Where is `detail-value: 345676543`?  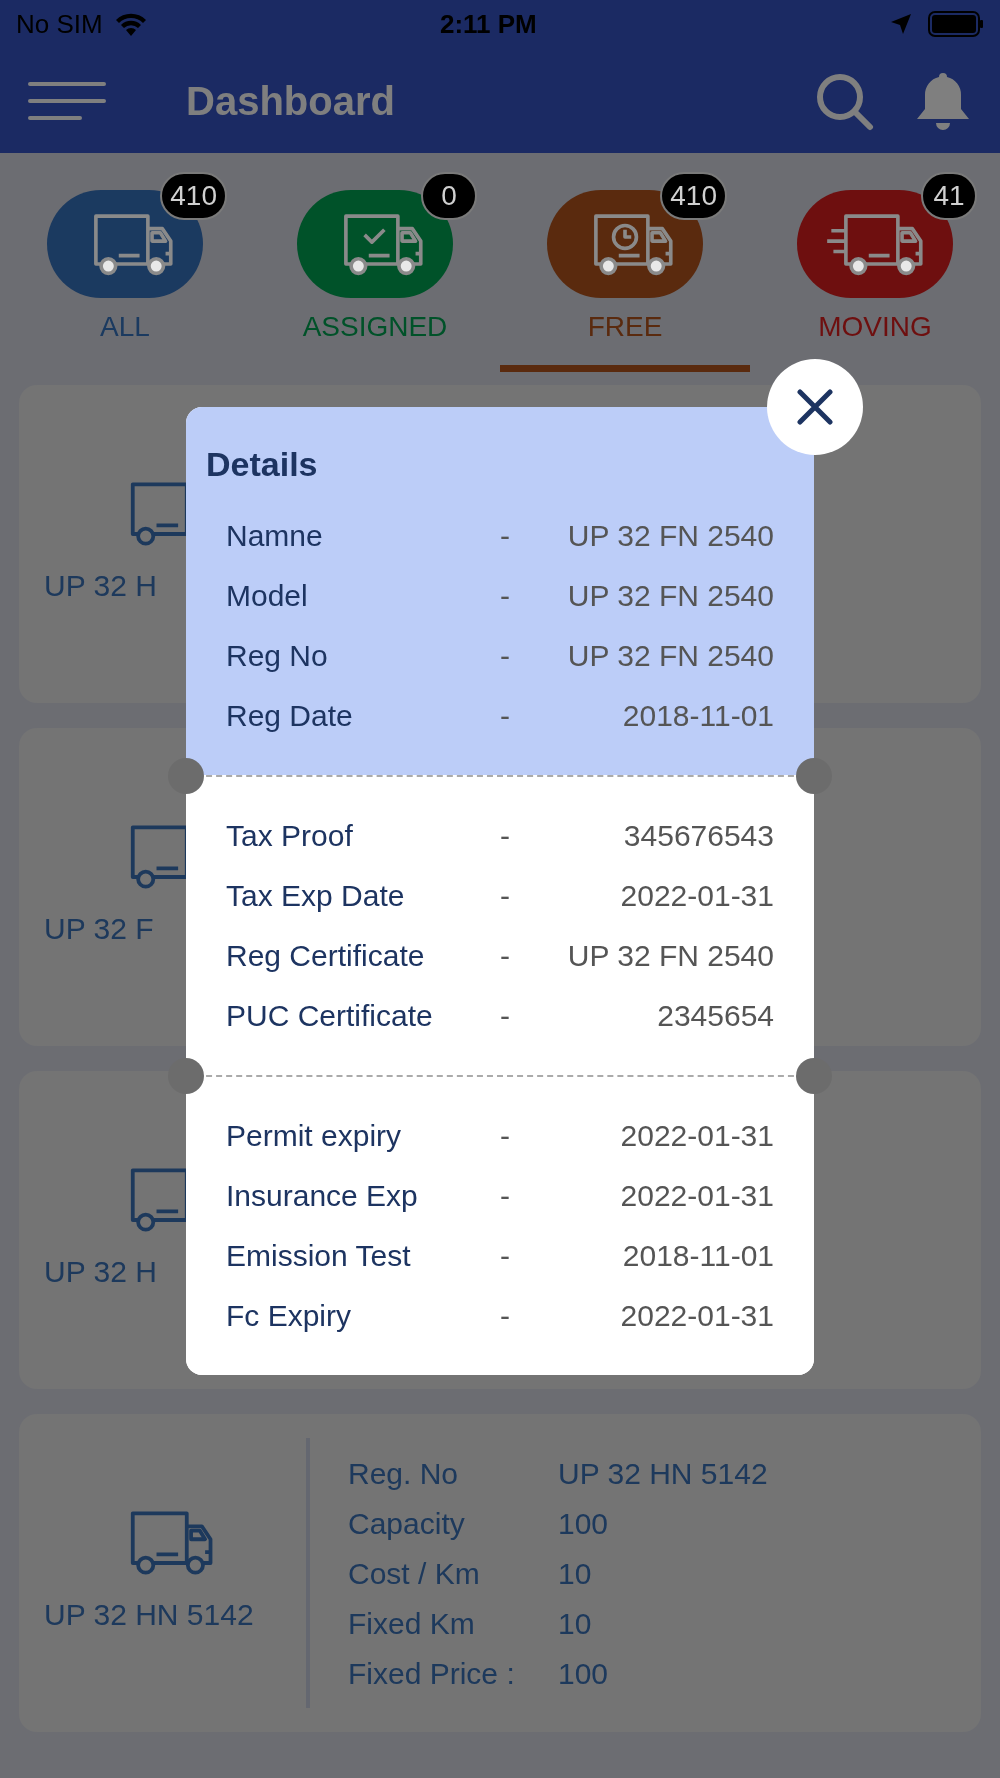 detail-value: 345676543 is located at coordinates (698, 835).